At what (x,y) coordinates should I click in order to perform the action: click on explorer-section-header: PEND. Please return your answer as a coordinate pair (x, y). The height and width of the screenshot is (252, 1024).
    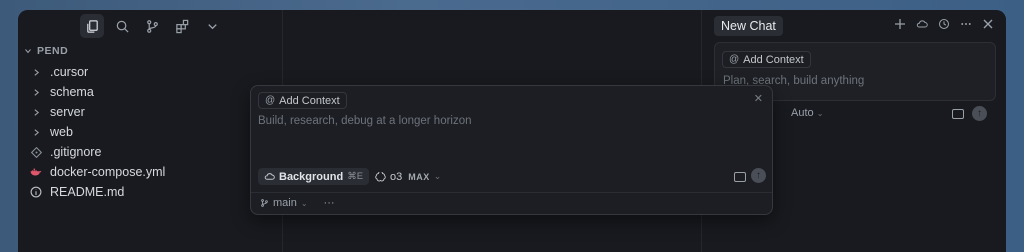
    Looking at the image, I should click on (46, 51).